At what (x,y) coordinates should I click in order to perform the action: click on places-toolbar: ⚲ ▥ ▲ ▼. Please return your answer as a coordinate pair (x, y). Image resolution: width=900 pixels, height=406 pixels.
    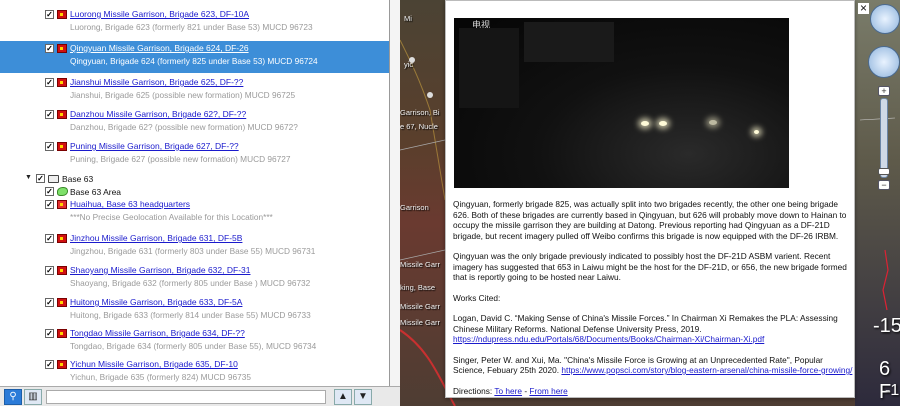
    Looking at the image, I should click on (200, 396).